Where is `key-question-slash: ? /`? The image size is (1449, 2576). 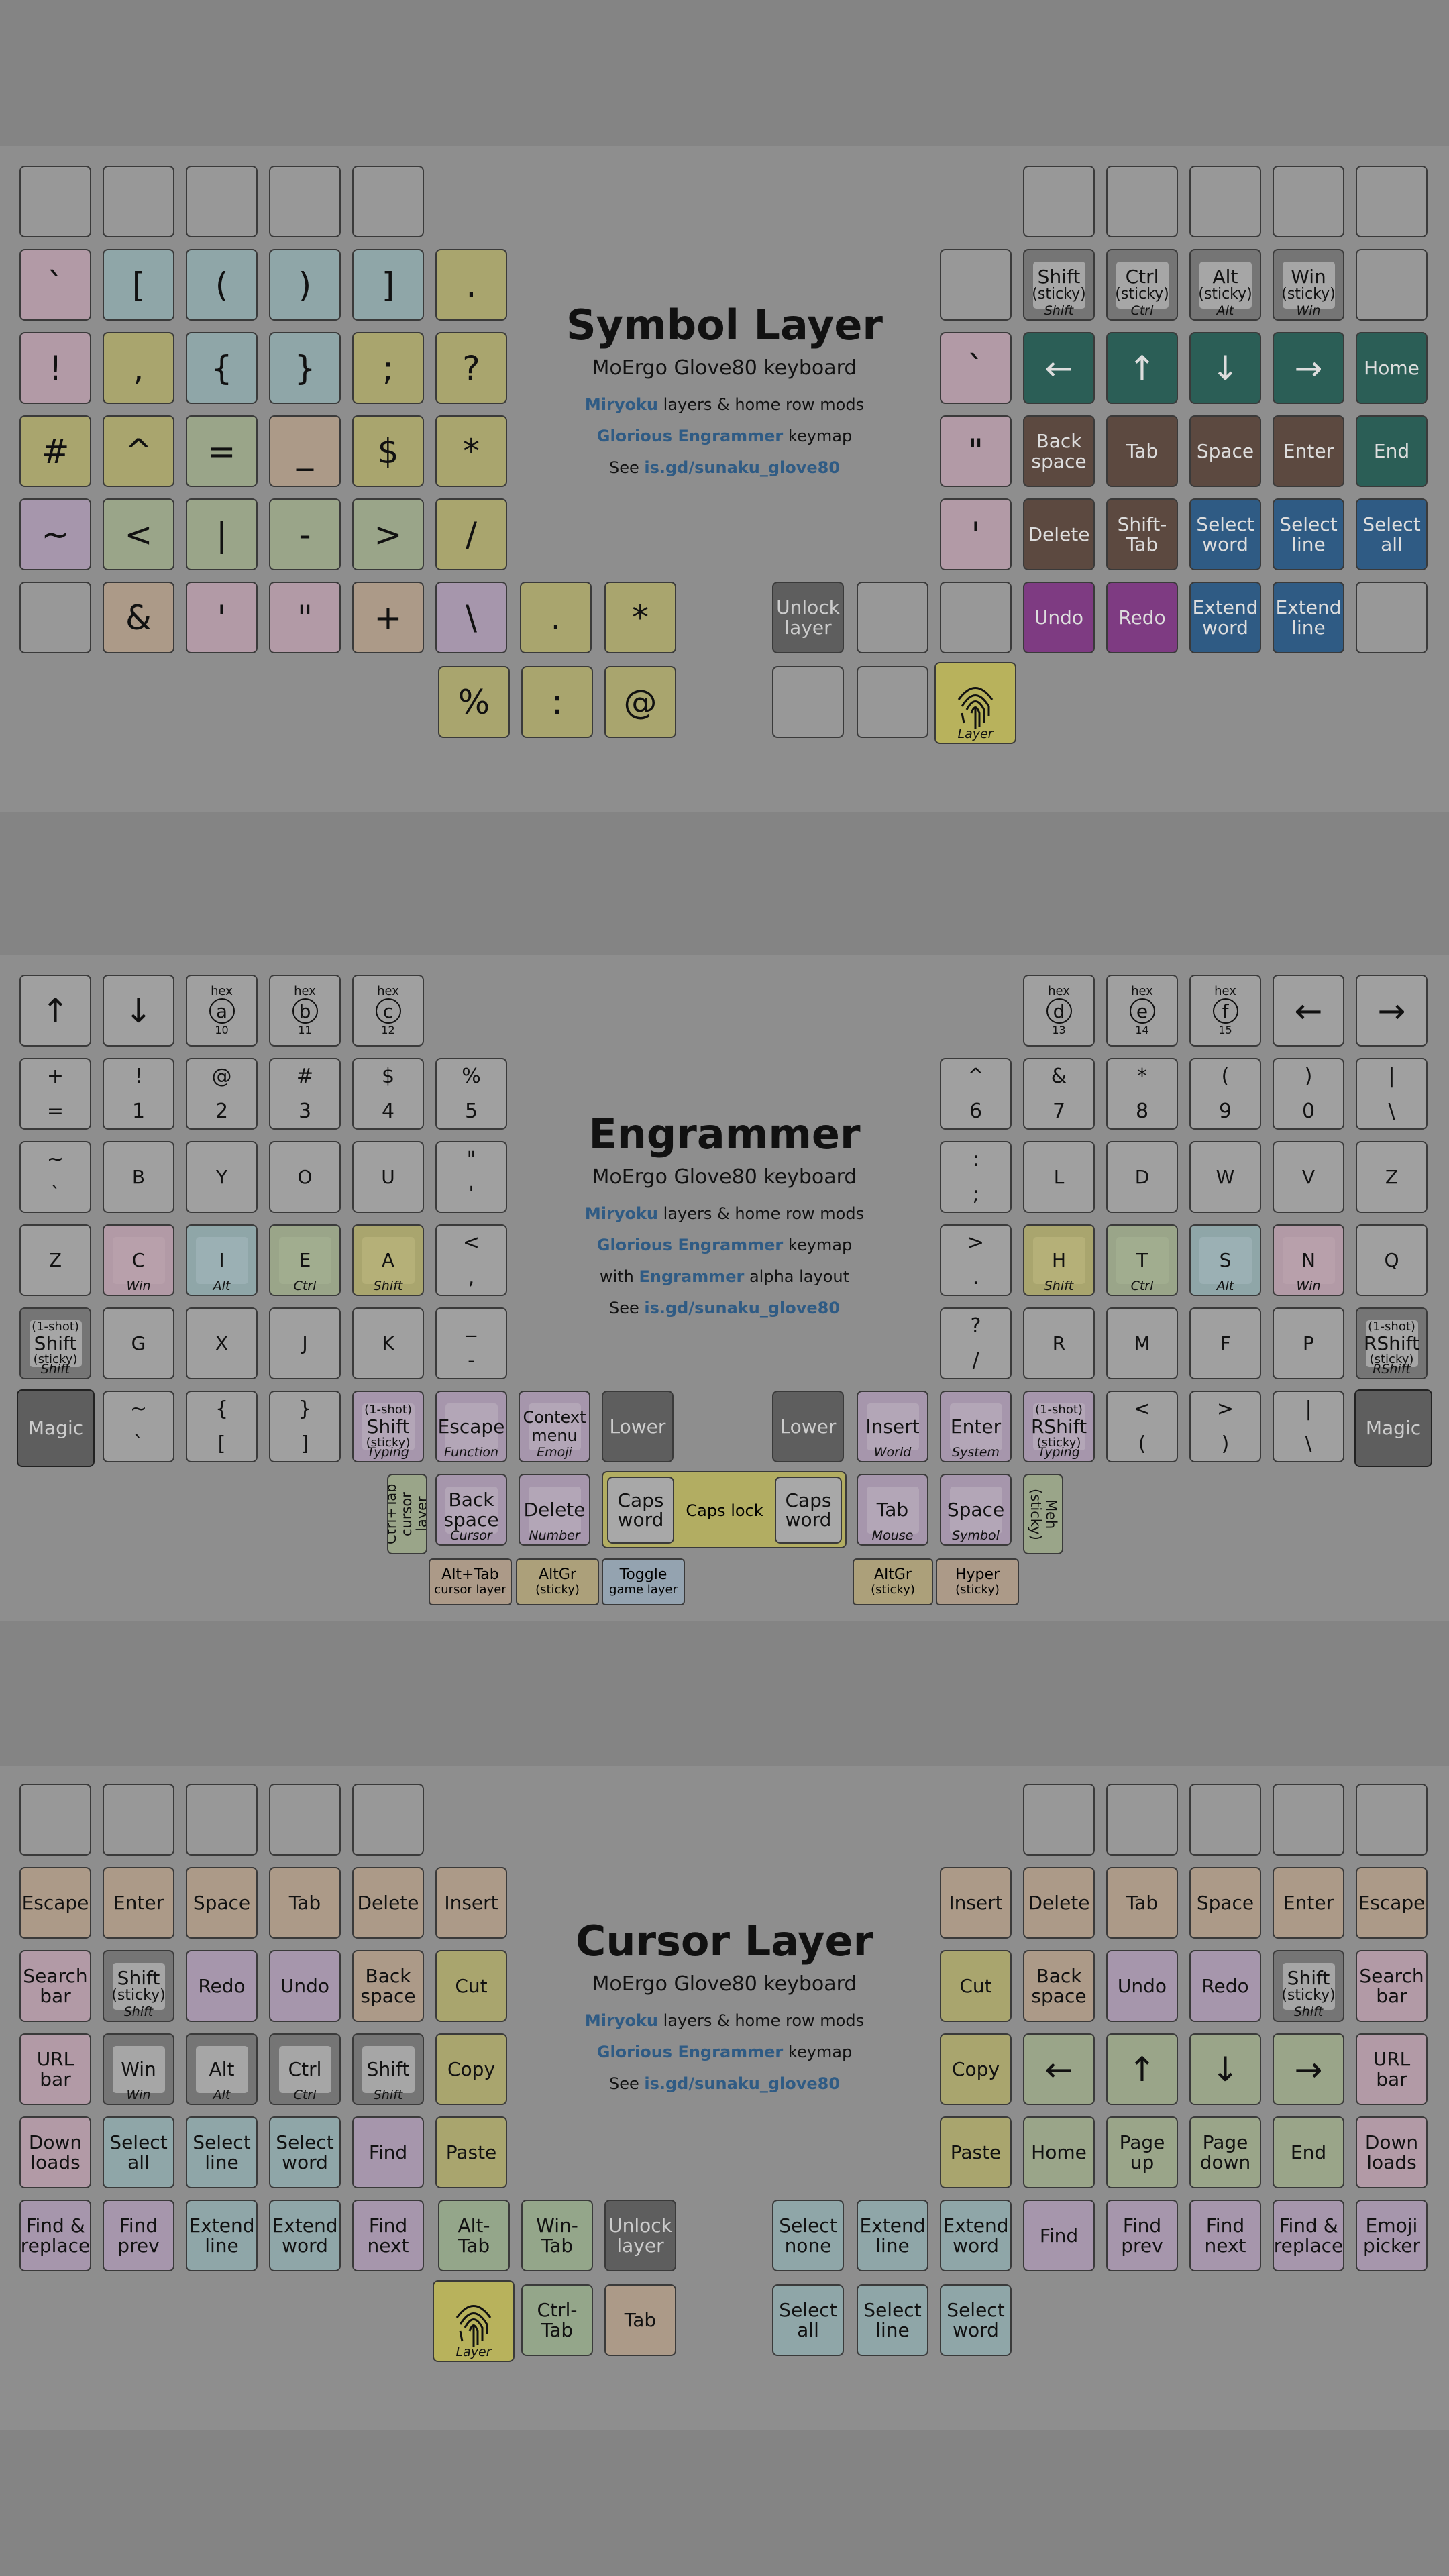
key-question-slash: ? / is located at coordinates (976, 1343).